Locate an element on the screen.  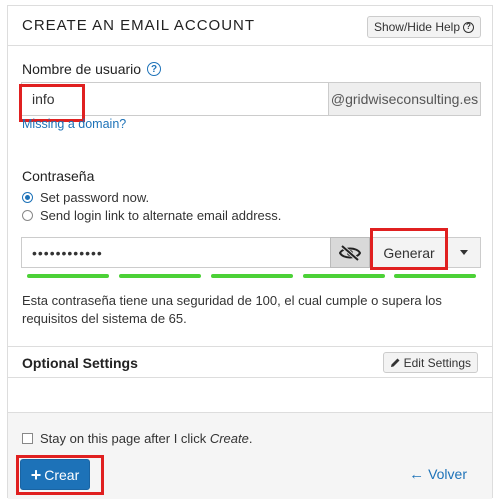
plus-icon: + is located at coordinates (36, 474).